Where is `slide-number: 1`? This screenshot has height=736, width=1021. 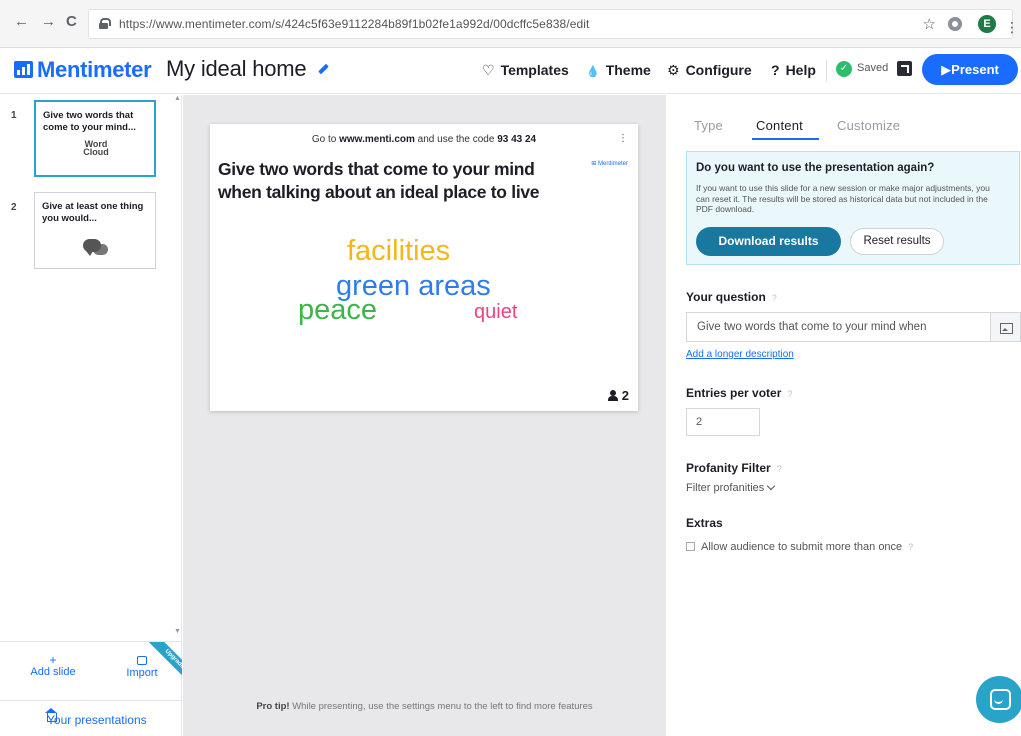 slide-number: 1 is located at coordinates (14, 115).